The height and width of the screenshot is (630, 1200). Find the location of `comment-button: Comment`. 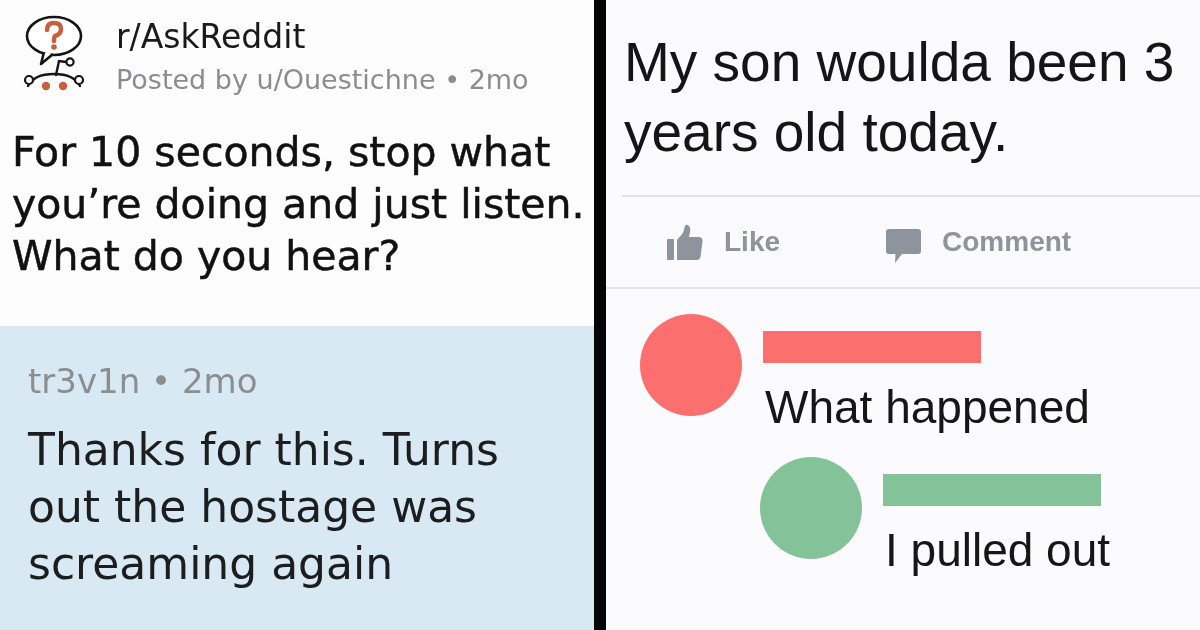

comment-button: Comment is located at coordinates (979, 242).